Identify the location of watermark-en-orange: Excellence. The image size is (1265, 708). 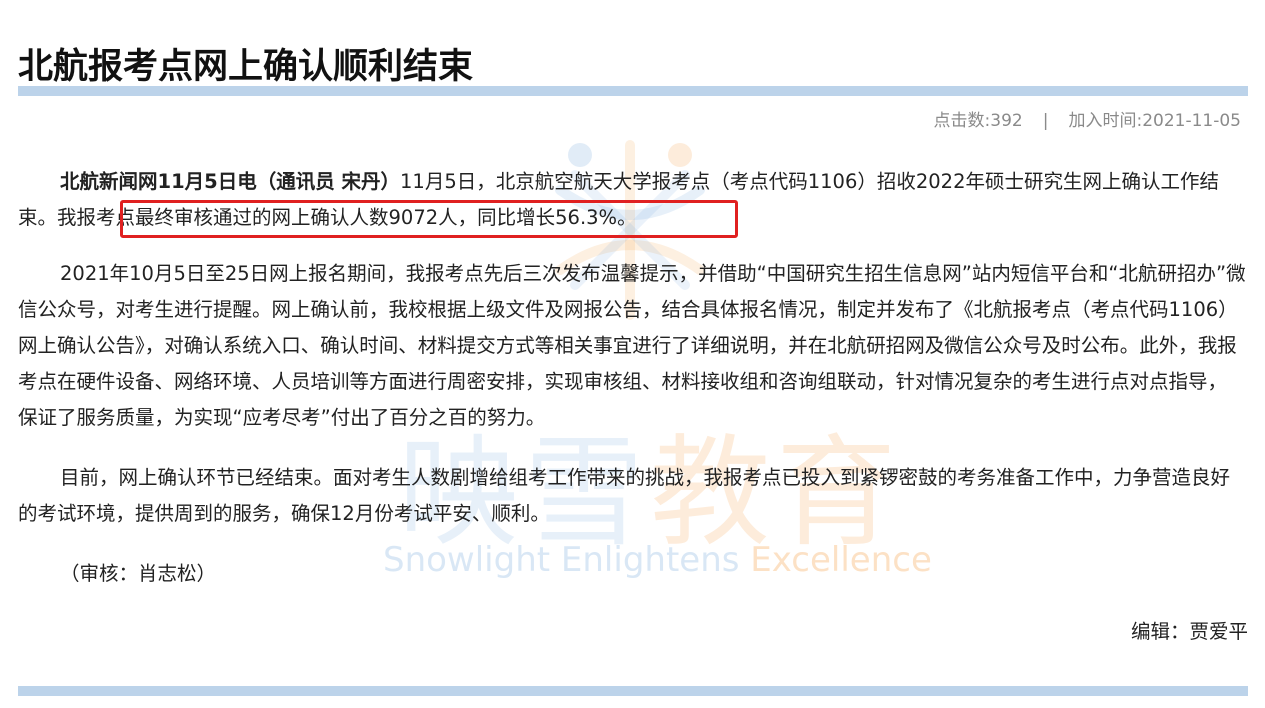
(841, 560).